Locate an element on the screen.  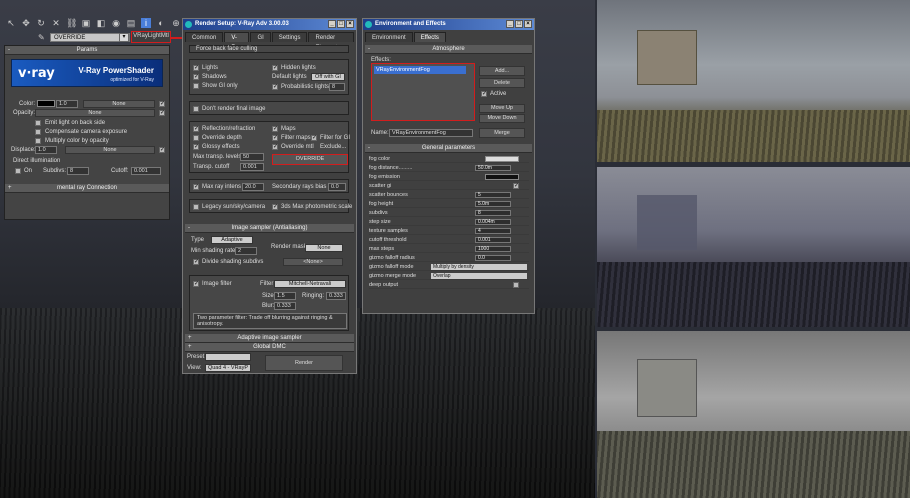
effects-list: VRayEnvironmentFog is located at coordinates (423, 92).